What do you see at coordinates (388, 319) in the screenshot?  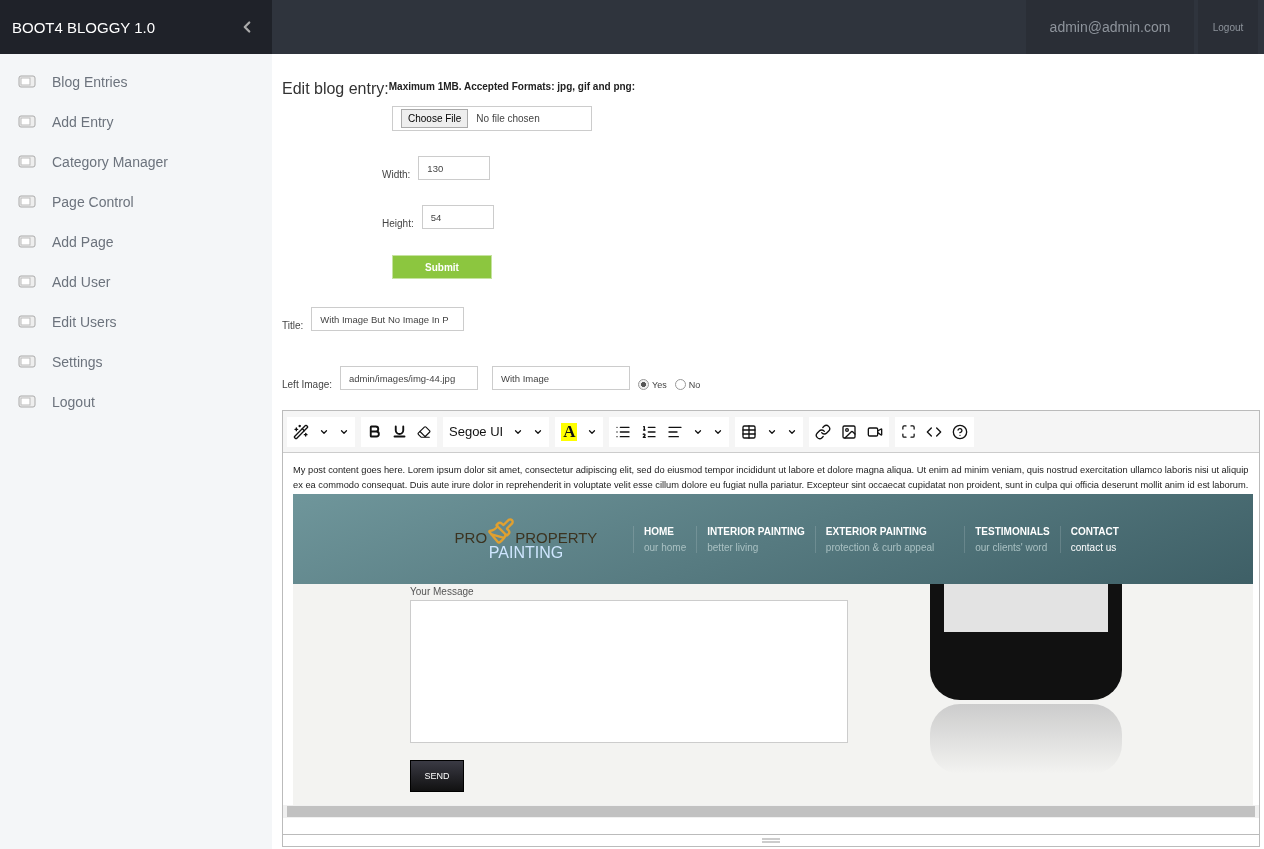 I see `title-field: With Image But No Image In P` at bounding box center [388, 319].